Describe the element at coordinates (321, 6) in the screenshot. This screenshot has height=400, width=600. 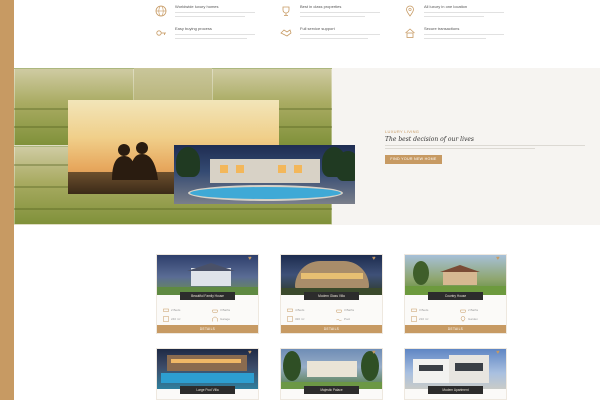
I see `feature-title: Best in class properties` at that location.